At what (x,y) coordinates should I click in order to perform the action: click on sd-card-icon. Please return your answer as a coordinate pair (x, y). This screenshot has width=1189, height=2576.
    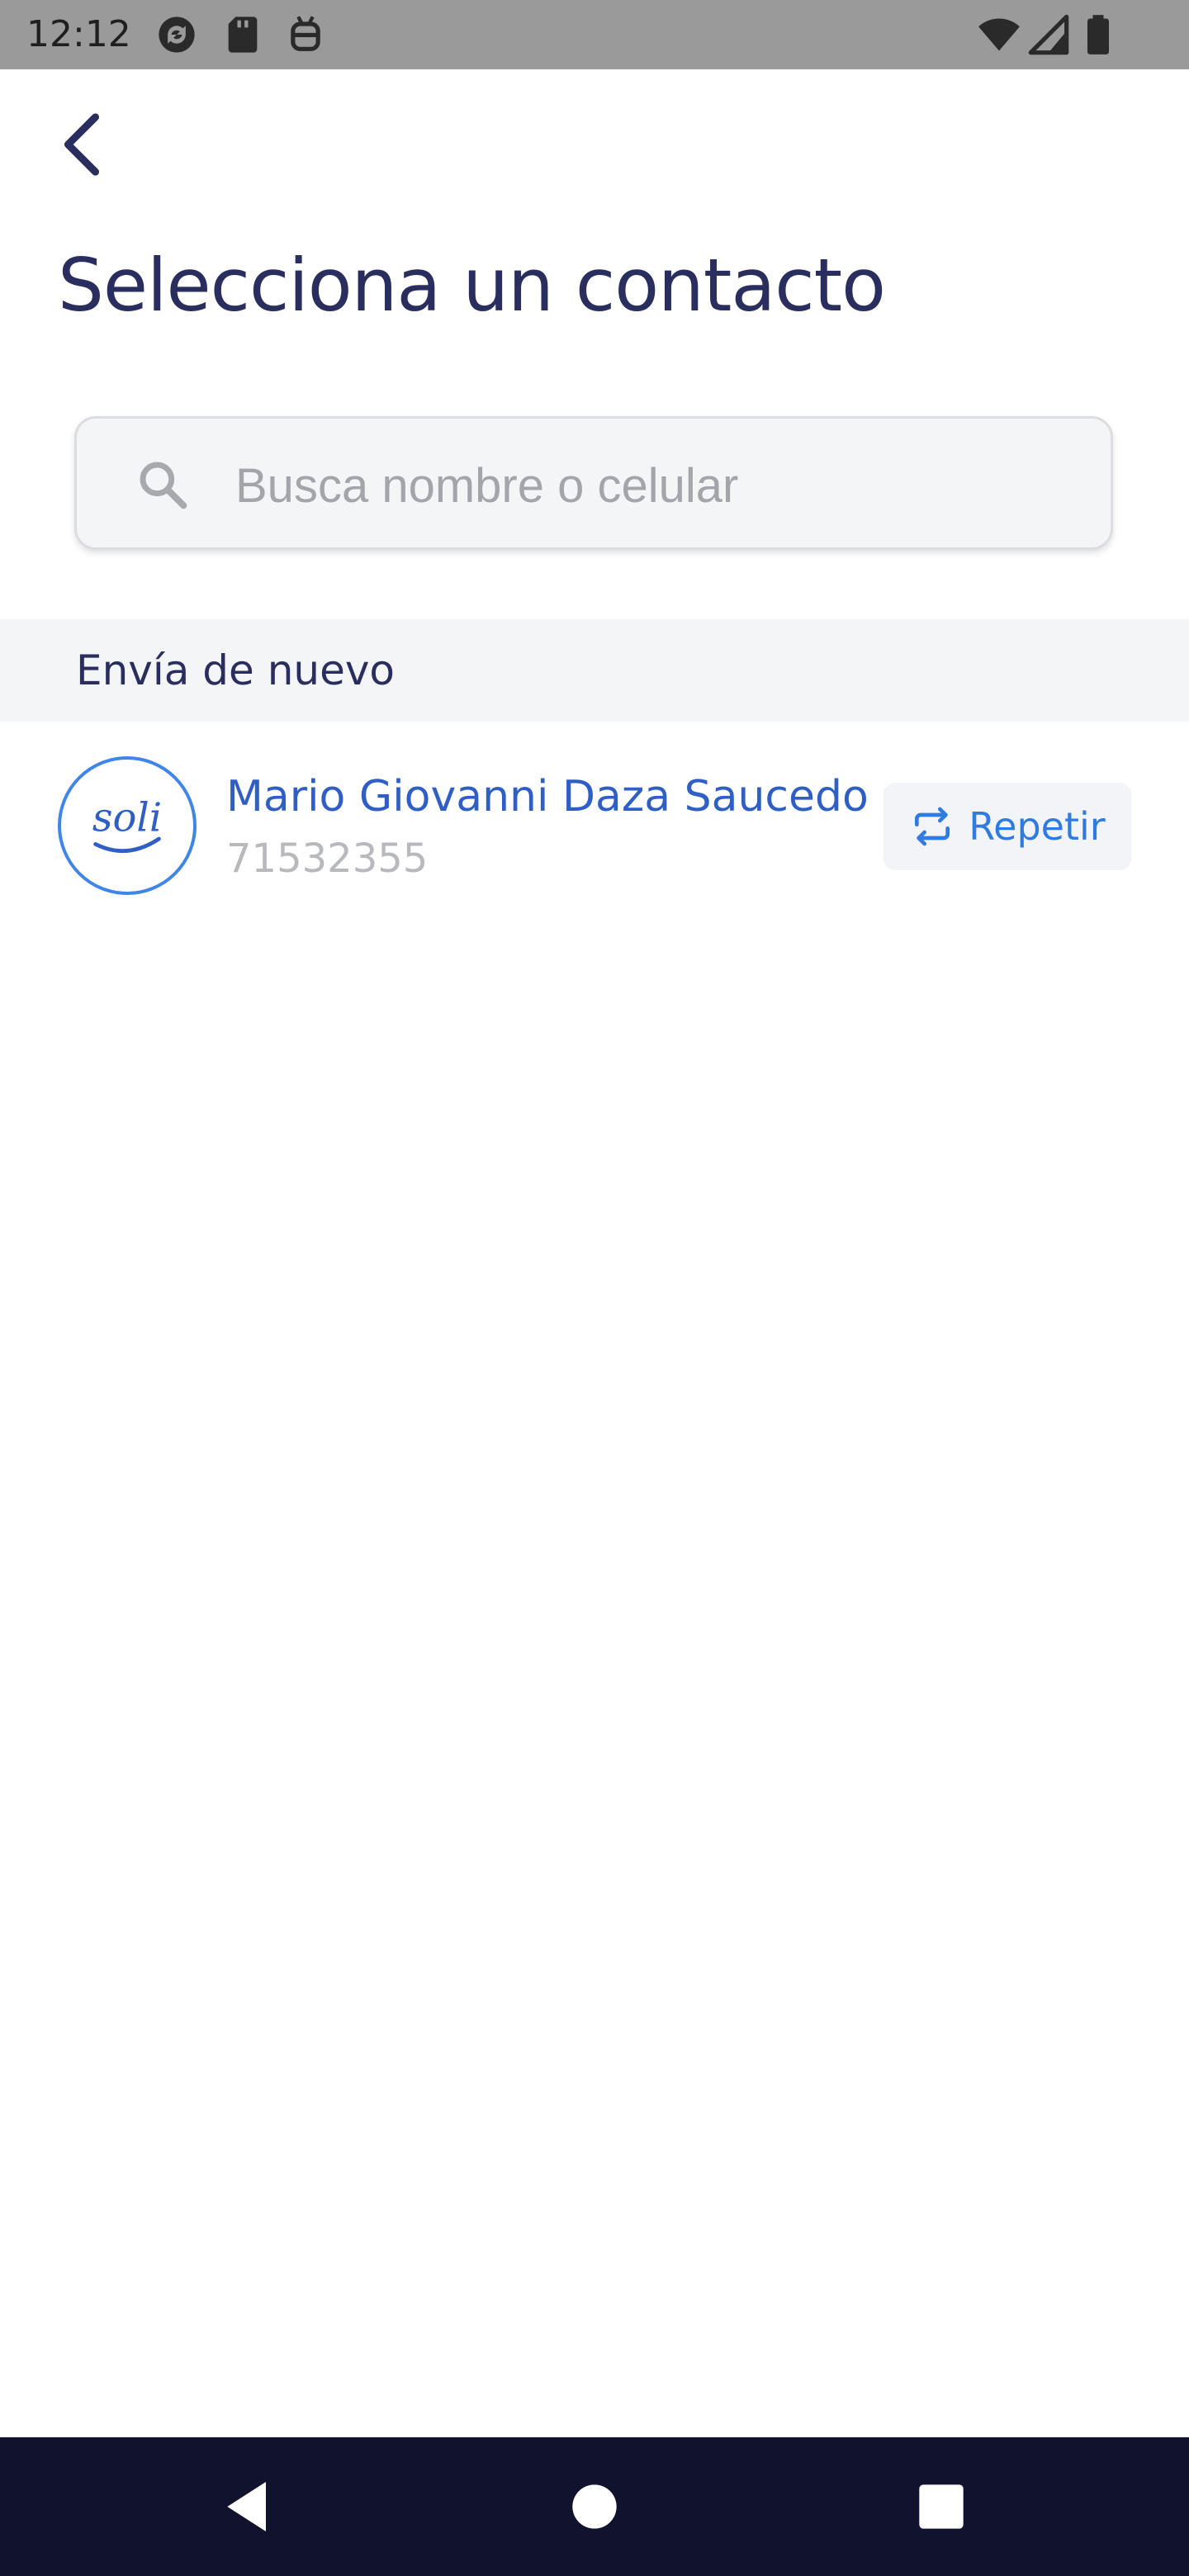
    Looking at the image, I should click on (242, 34).